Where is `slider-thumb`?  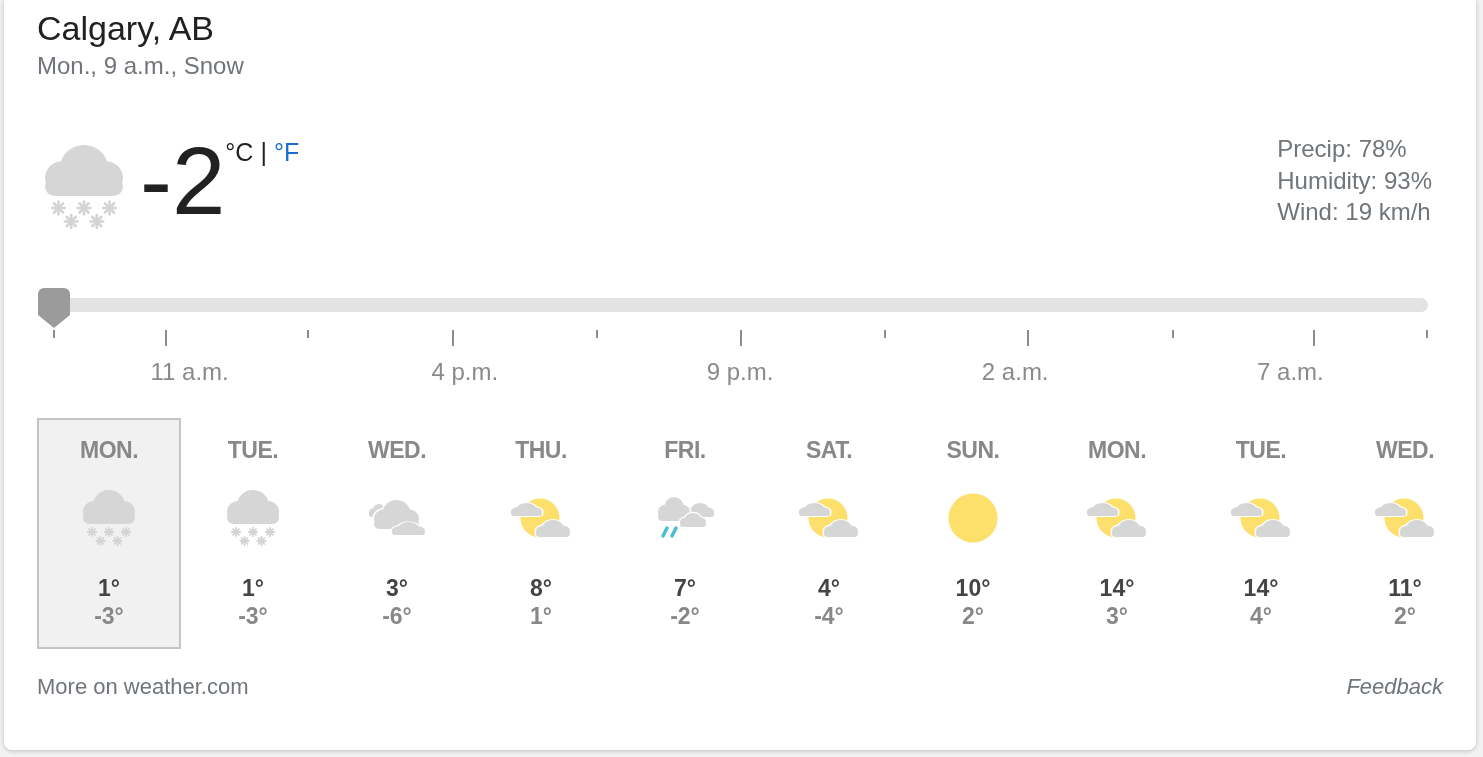 slider-thumb is located at coordinates (54, 308).